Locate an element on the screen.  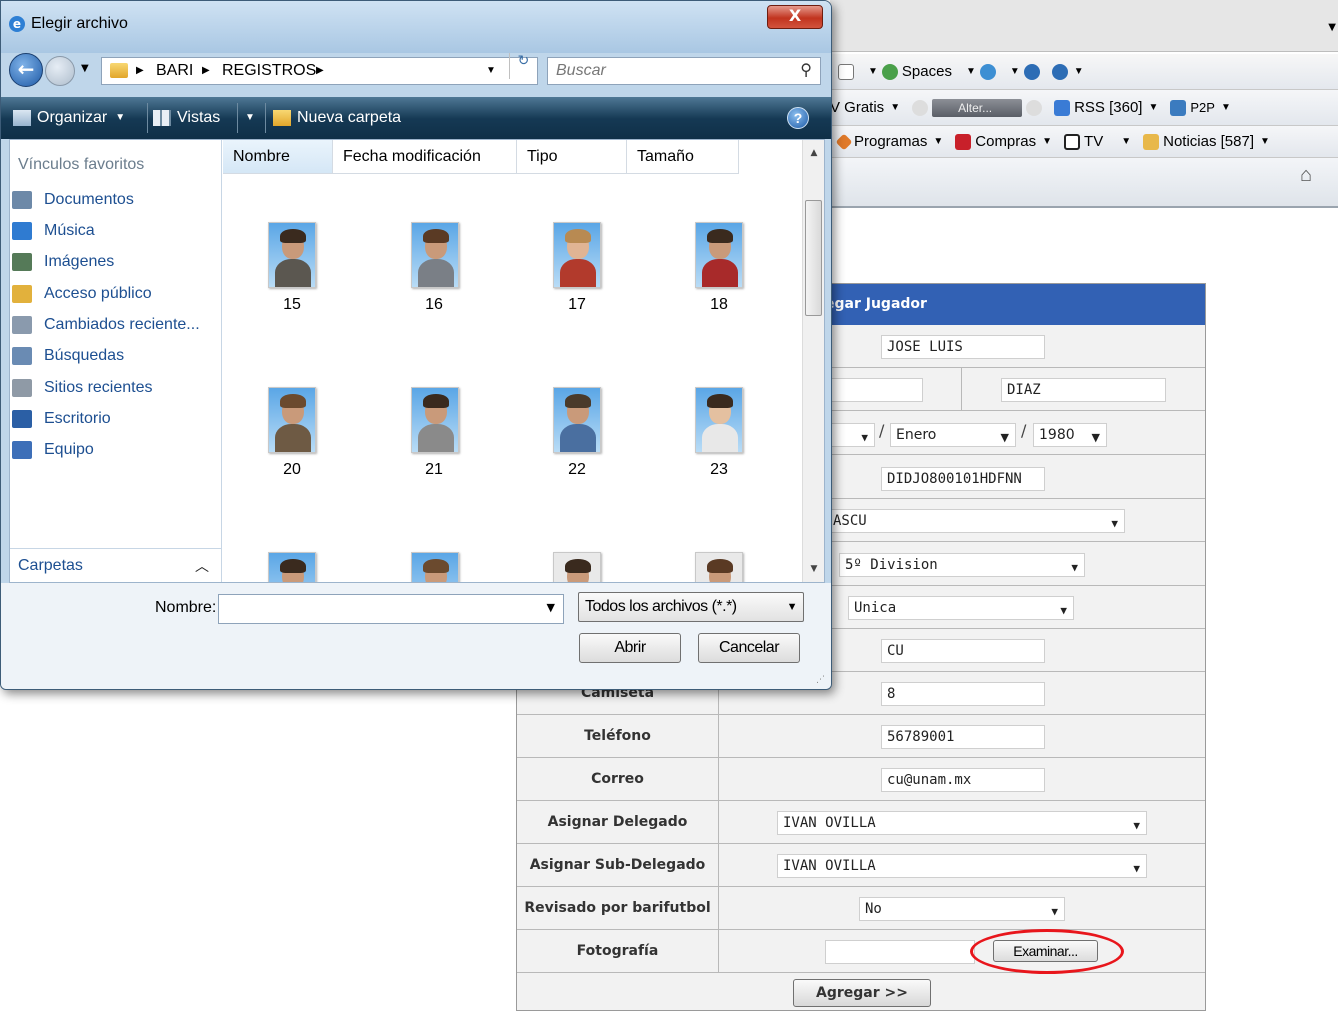
file-name: 21 is located at coordinates (434, 470).